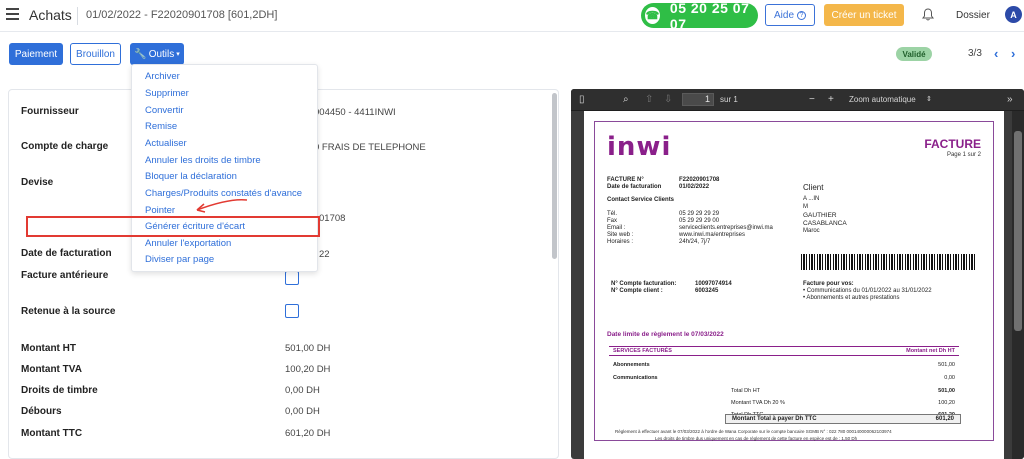 The width and height of the screenshot is (1024, 459). Describe the element at coordinates (813, 187) in the screenshot. I see `client-label: Client` at that location.